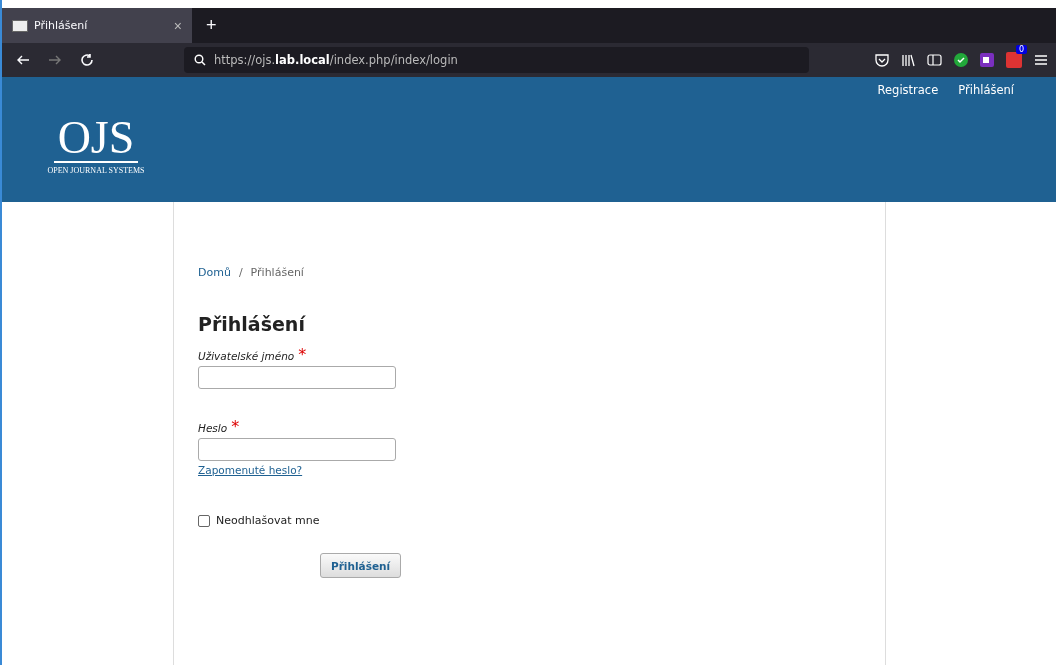  What do you see at coordinates (23, 60) in the screenshot?
I see `back-arrow-icon` at bounding box center [23, 60].